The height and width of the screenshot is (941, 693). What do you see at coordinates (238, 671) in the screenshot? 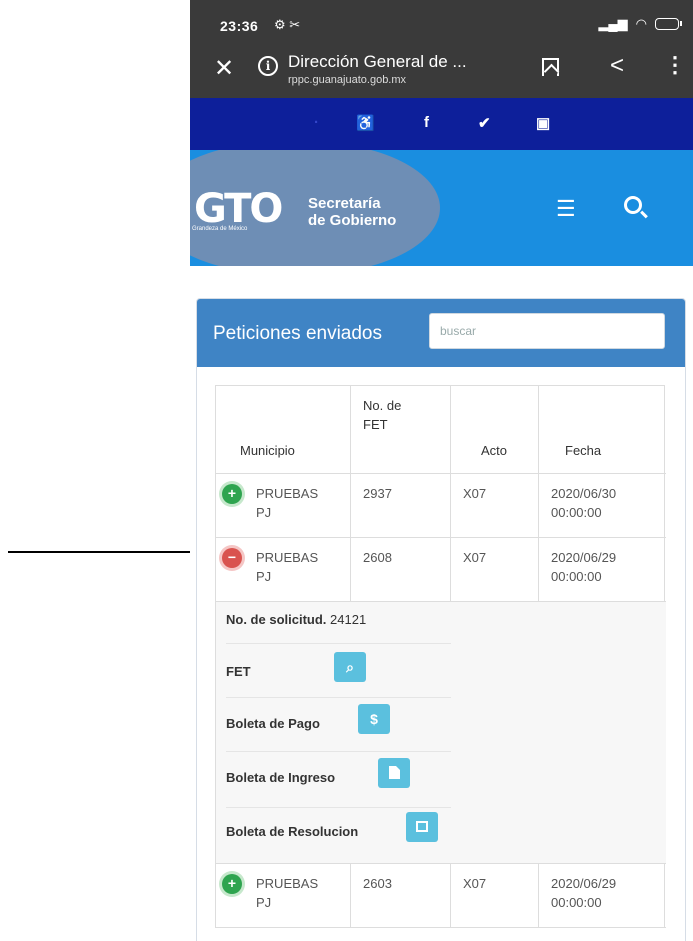
I see `fet-label: FET` at bounding box center [238, 671].